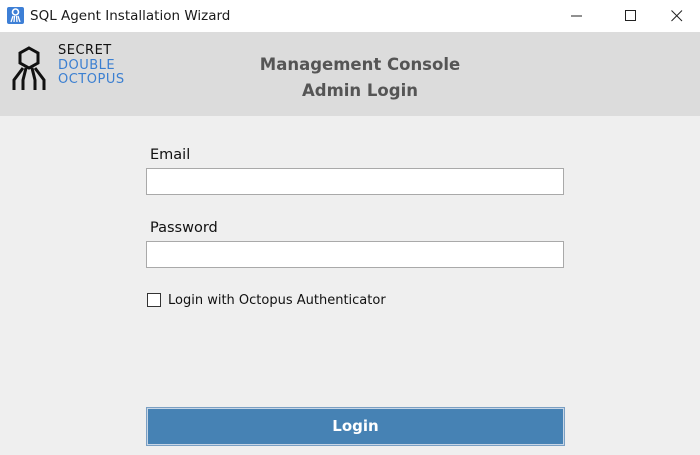 This screenshot has height=455, width=700. I want to click on password-label: Password, so click(184, 228).